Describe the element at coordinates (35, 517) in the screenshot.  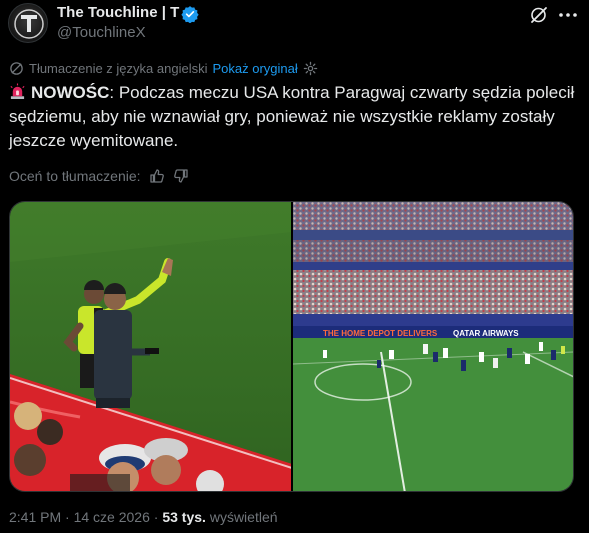
I see `tweet-time: 2:41 PM` at that location.